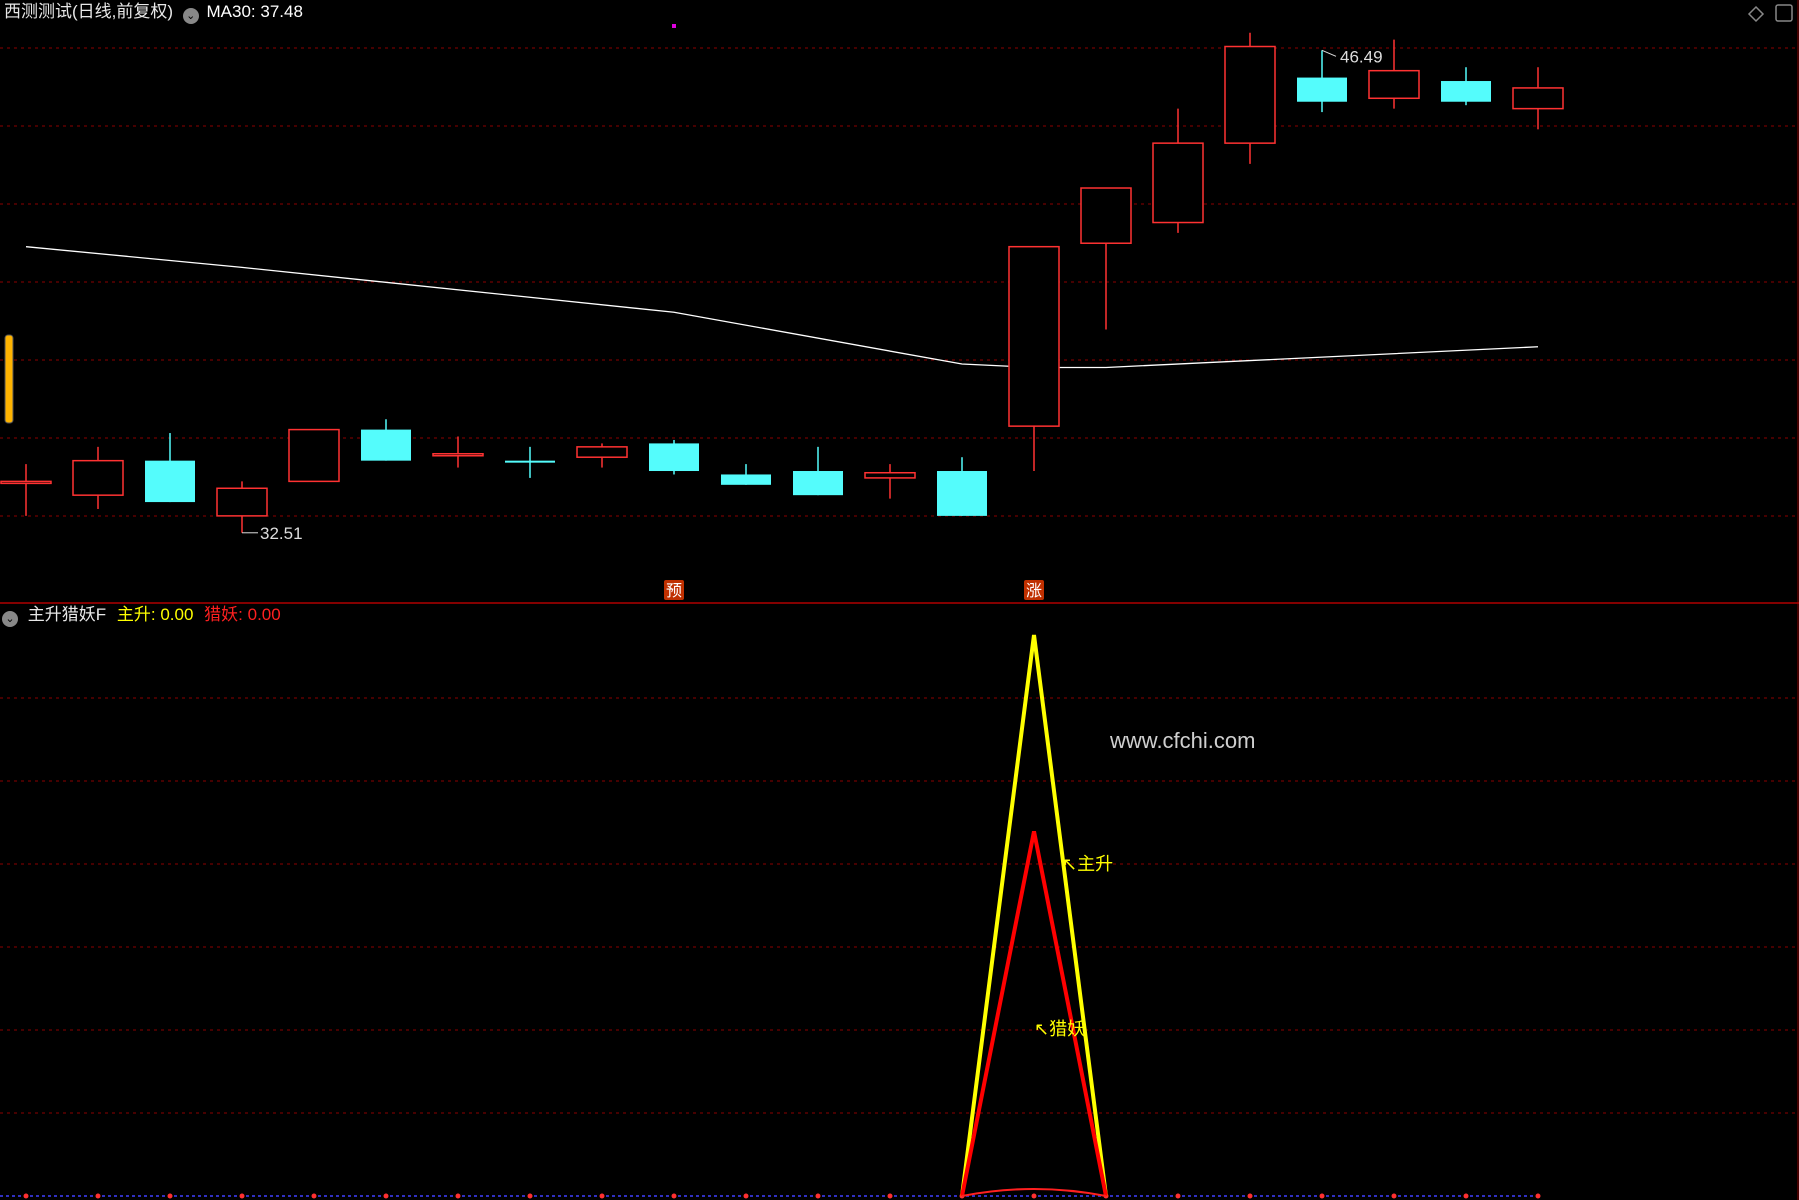 This screenshot has height=1200, width=1799. Describe the element at coordinates (1034, 915) in the screenshot. I see `zhusheng-line` at that location.